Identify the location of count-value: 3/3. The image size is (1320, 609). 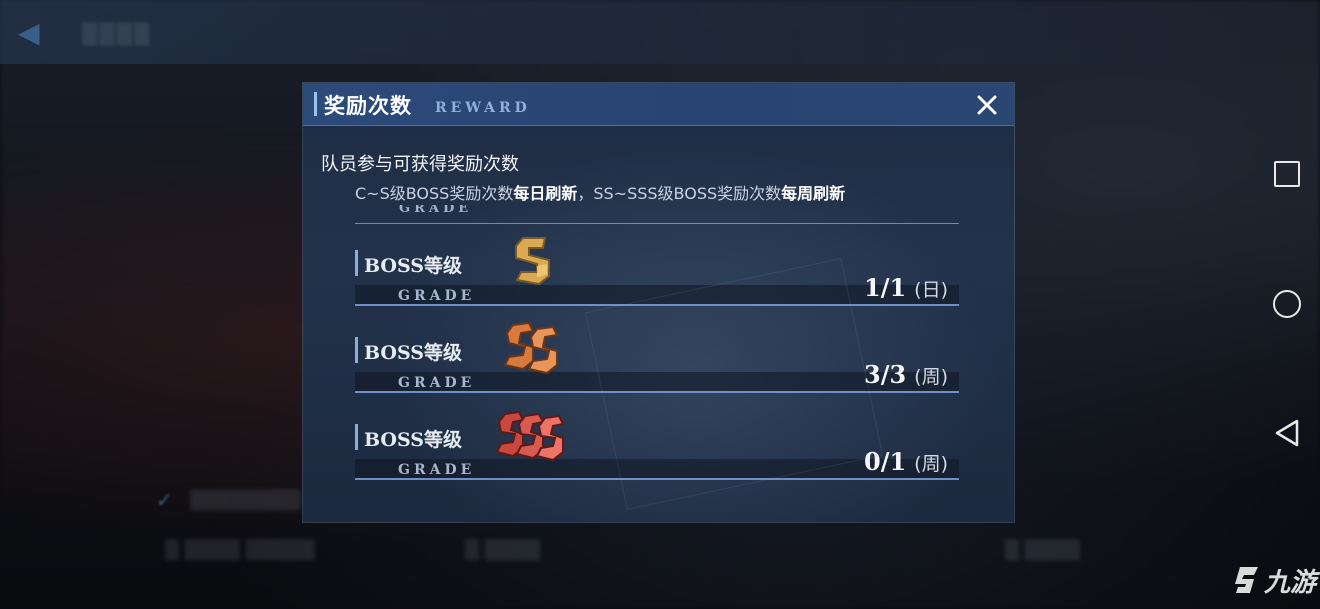
(885, 374).